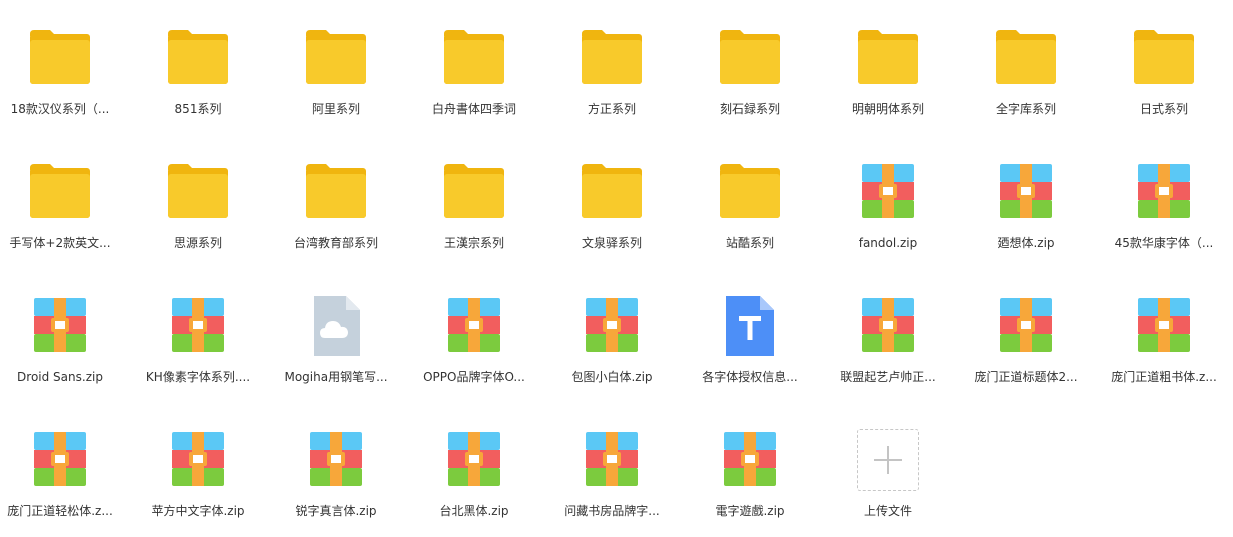 The width and height of the screenshot is (1233, 537). What do you see at coordinates (750, 326) in the screenshot?
I see `text-file-icon` at bounding box center [750, 326].